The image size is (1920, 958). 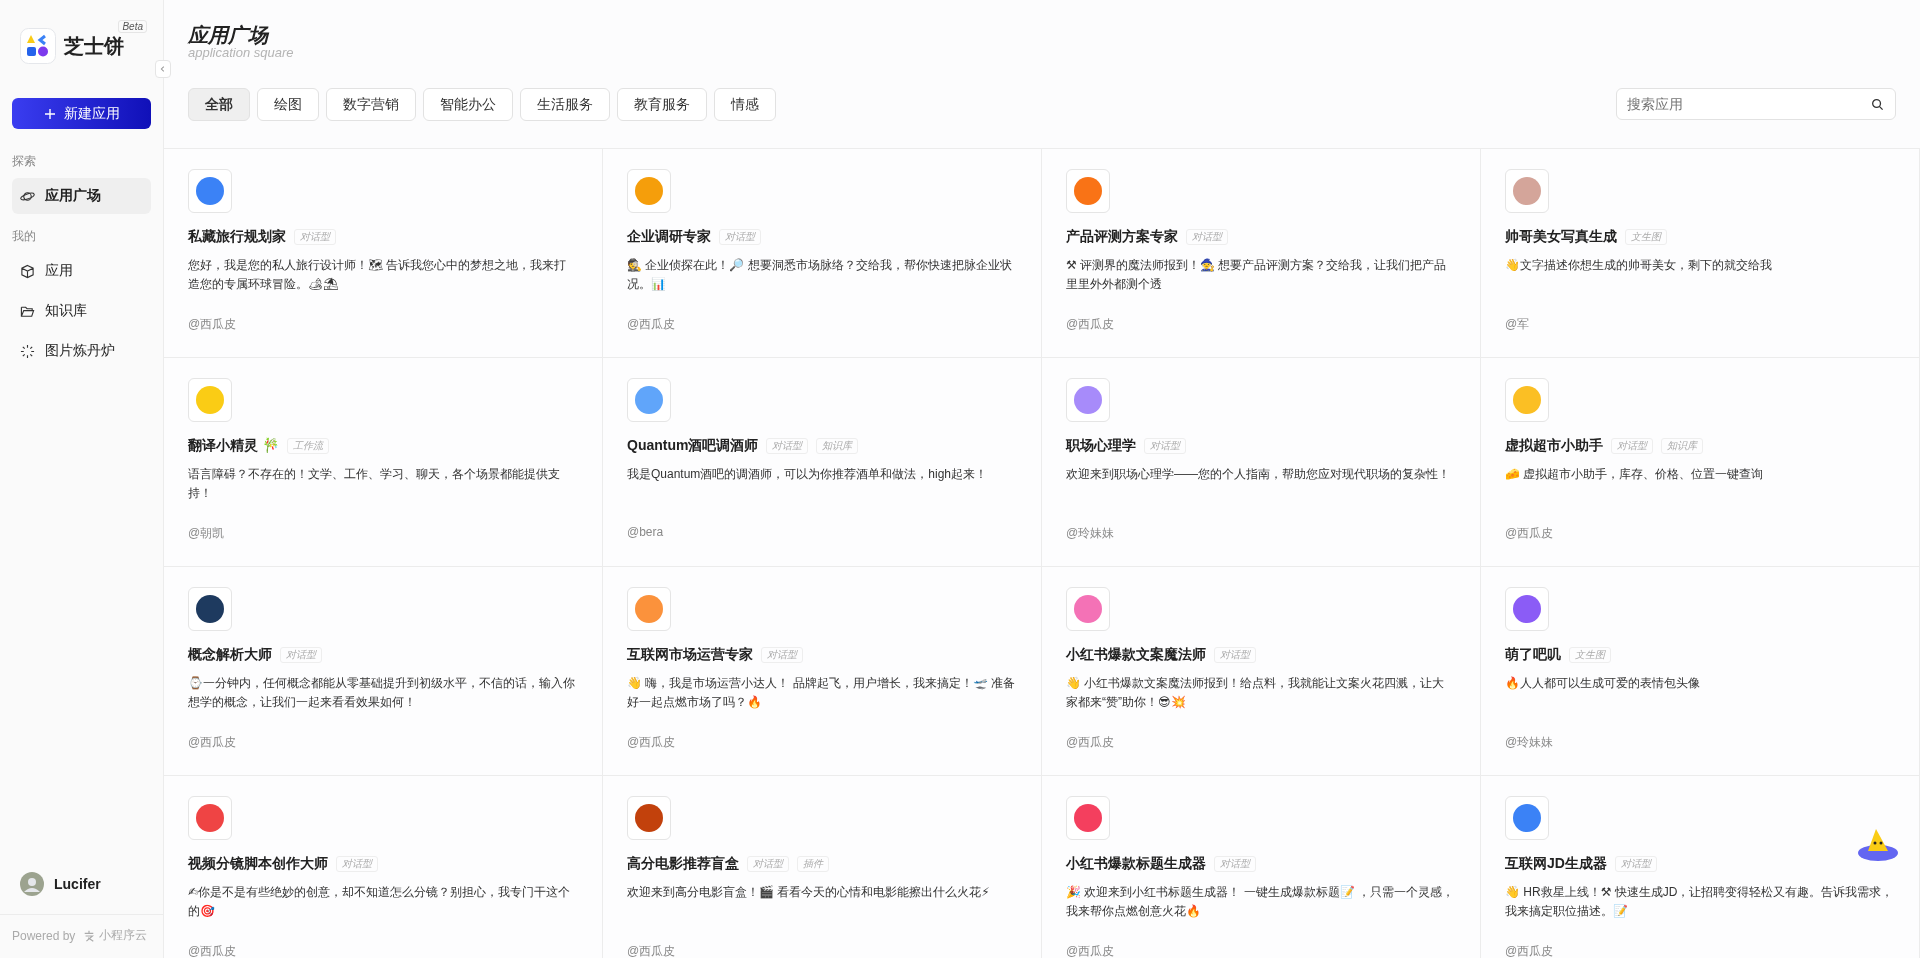 I want to click on app-name: Quantum酒吧调酒师, so click(x=693, y=446).